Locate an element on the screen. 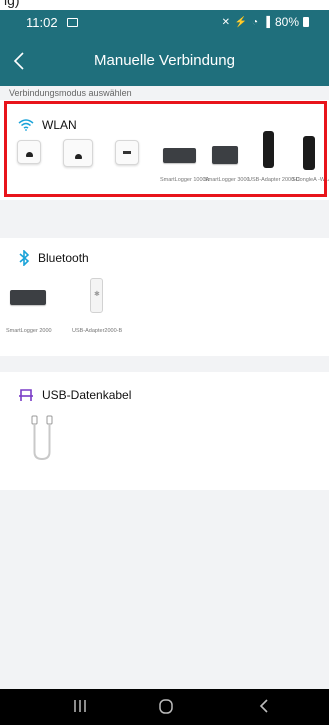 The height and width of the screenshot is (725, 329). usb-header: USB-Datenkabel is located at coordinates (74, 395).